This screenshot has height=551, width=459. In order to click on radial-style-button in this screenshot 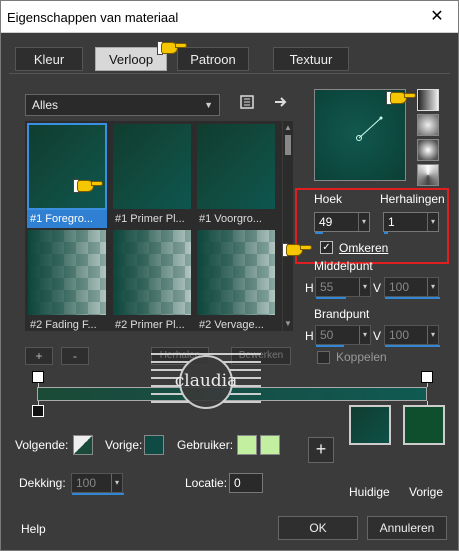, I will do `click(428, 150)`.